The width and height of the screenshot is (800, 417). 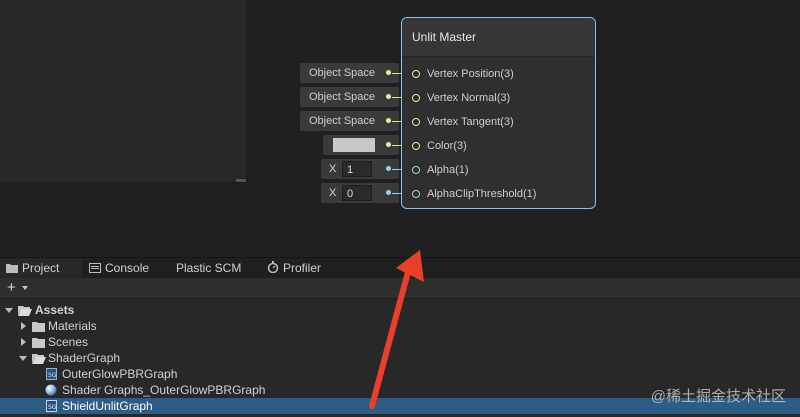 What do you see at coordinates (241, 180) in the screenshot?
I see `resize-grip` at bounding box center [241, 180].